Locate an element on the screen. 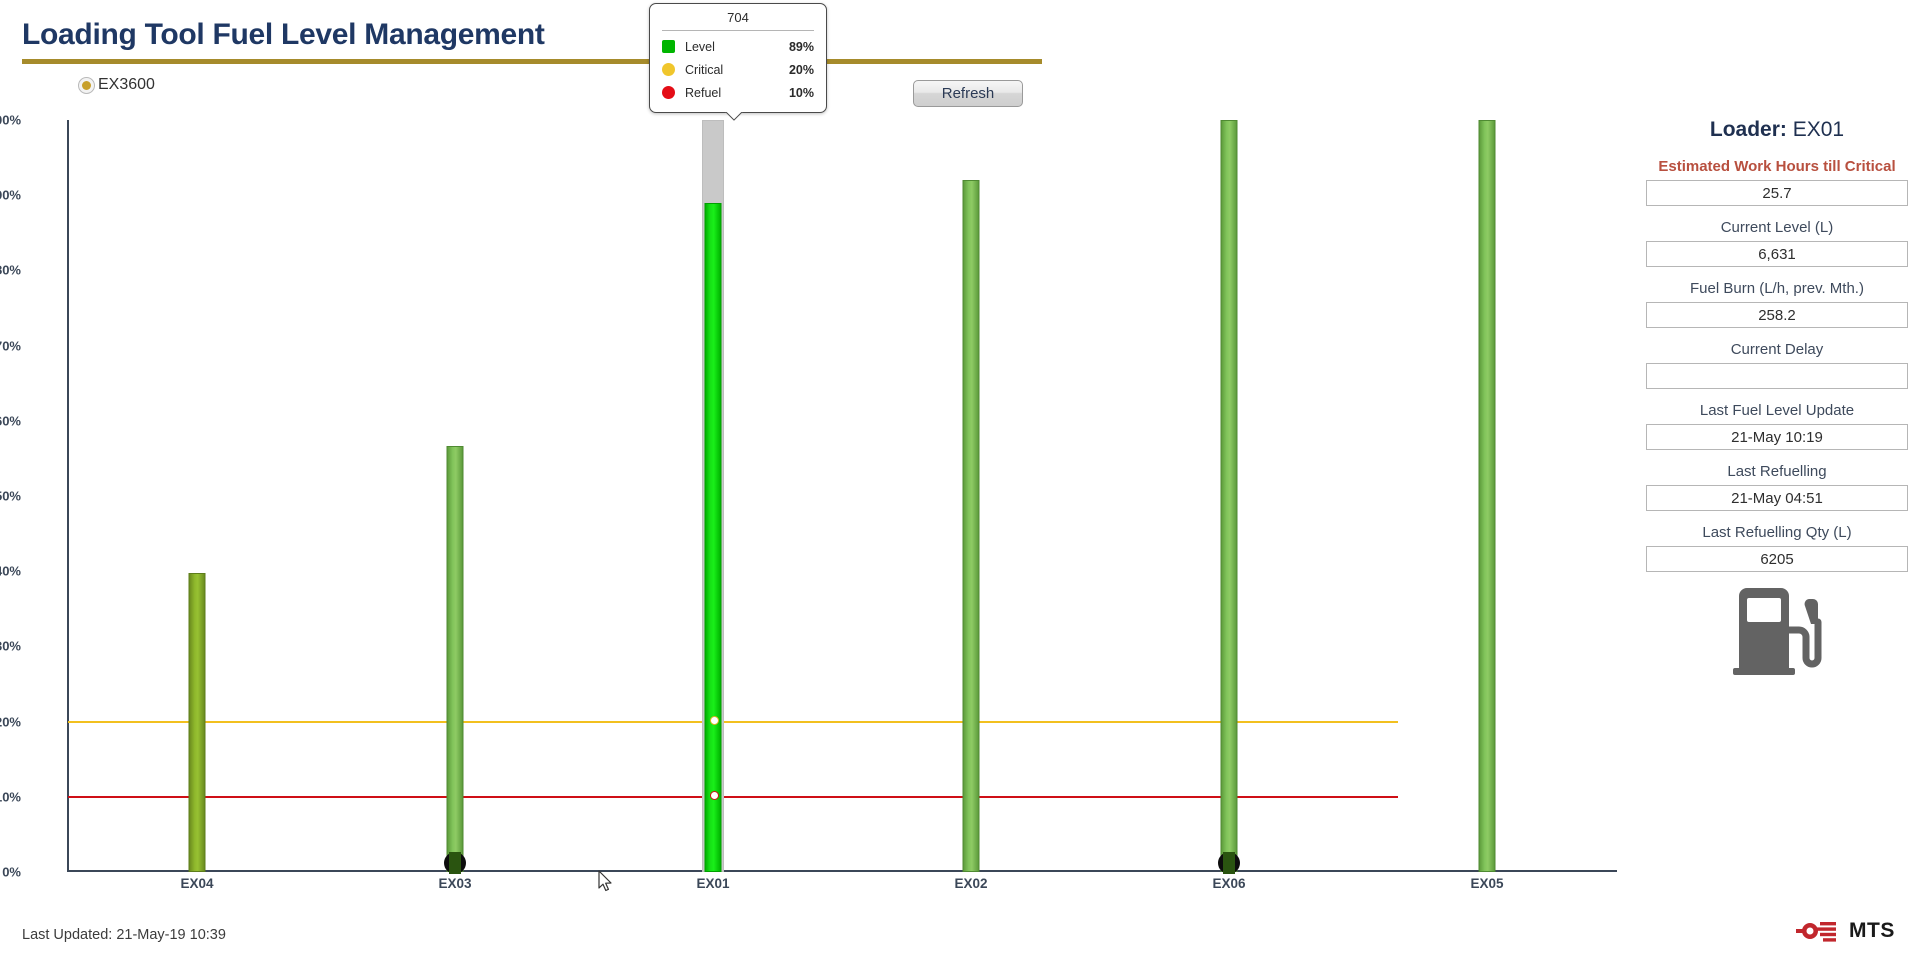  loader-heading: Loader: EX01 is located at coordinates (1777, 130).